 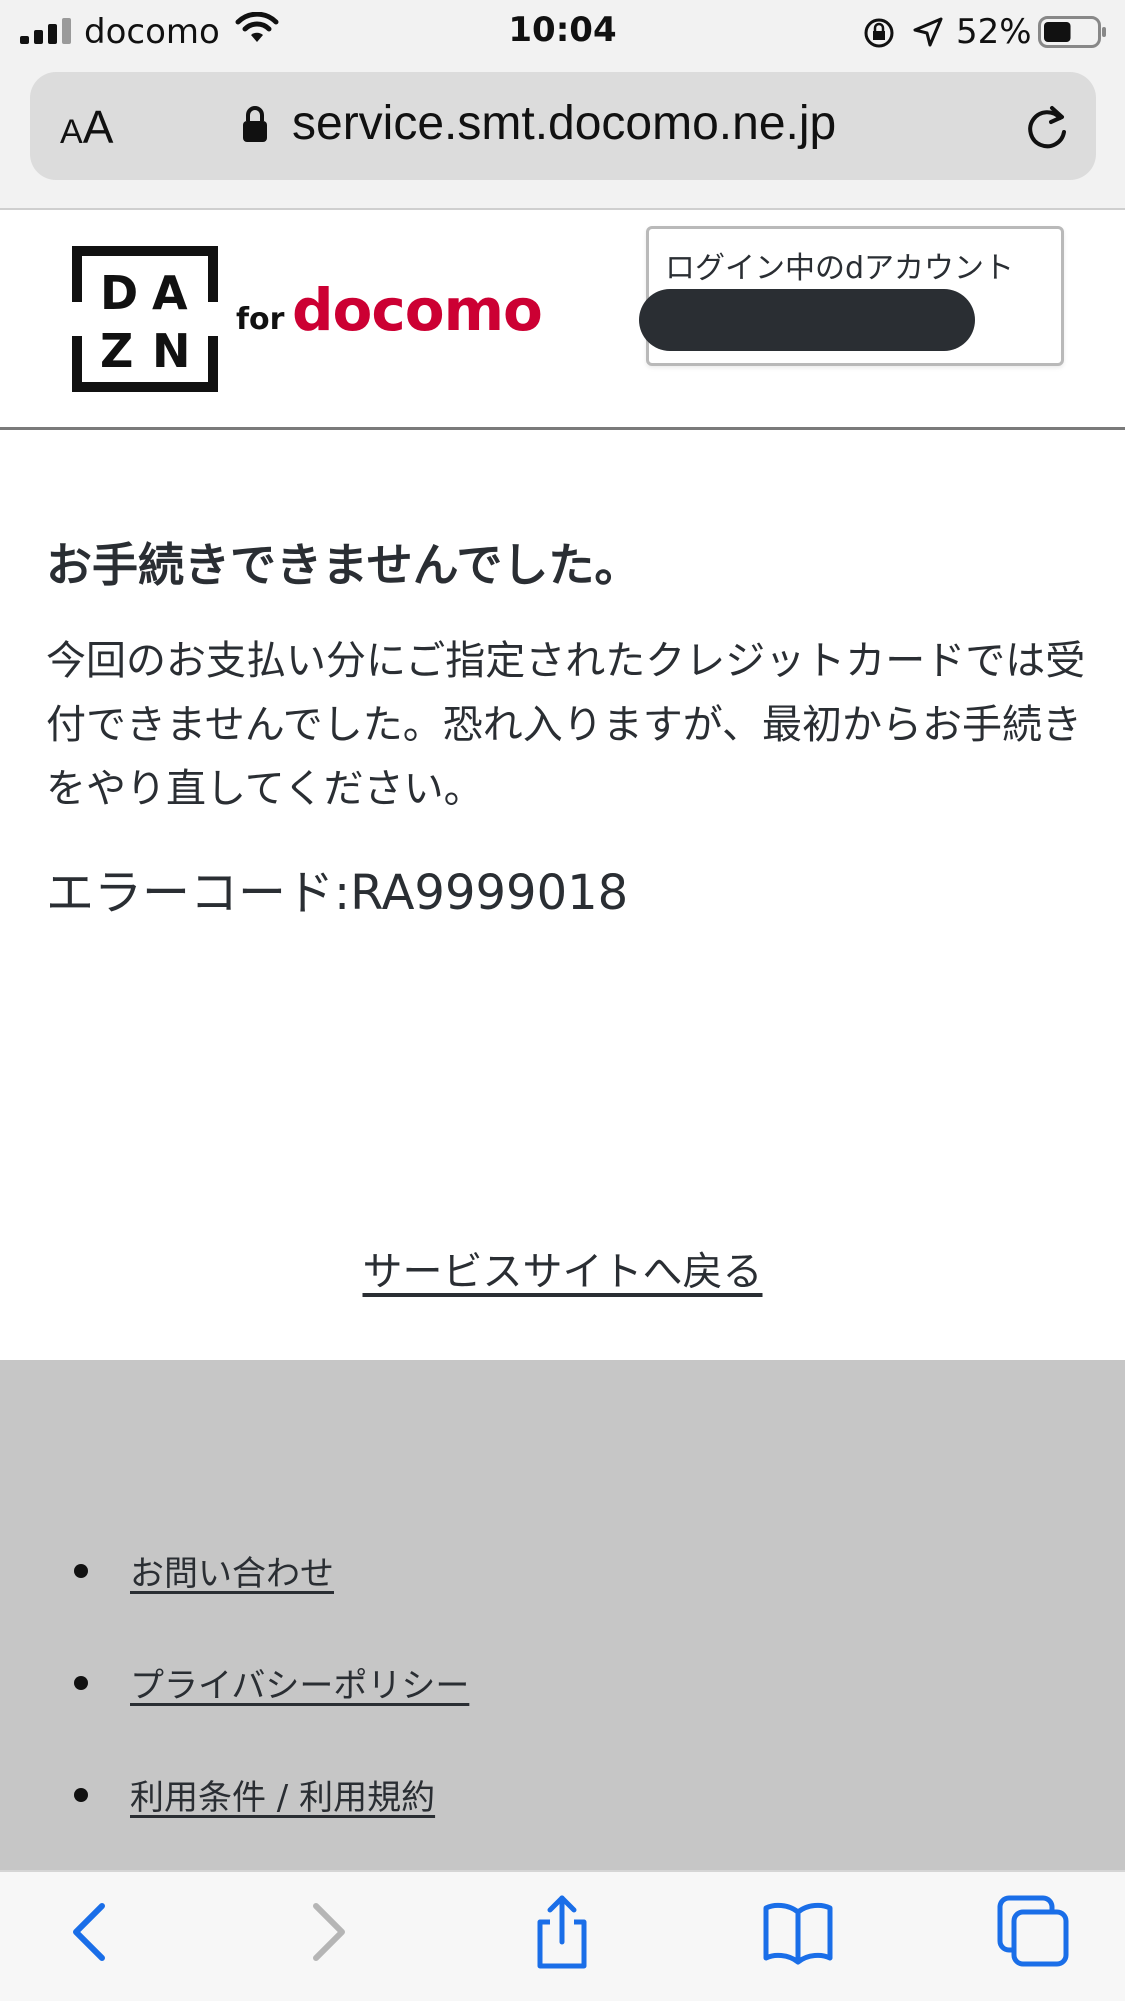 I want to click on error-title: お手続きできませんでした。, so click(x=343, y=565).